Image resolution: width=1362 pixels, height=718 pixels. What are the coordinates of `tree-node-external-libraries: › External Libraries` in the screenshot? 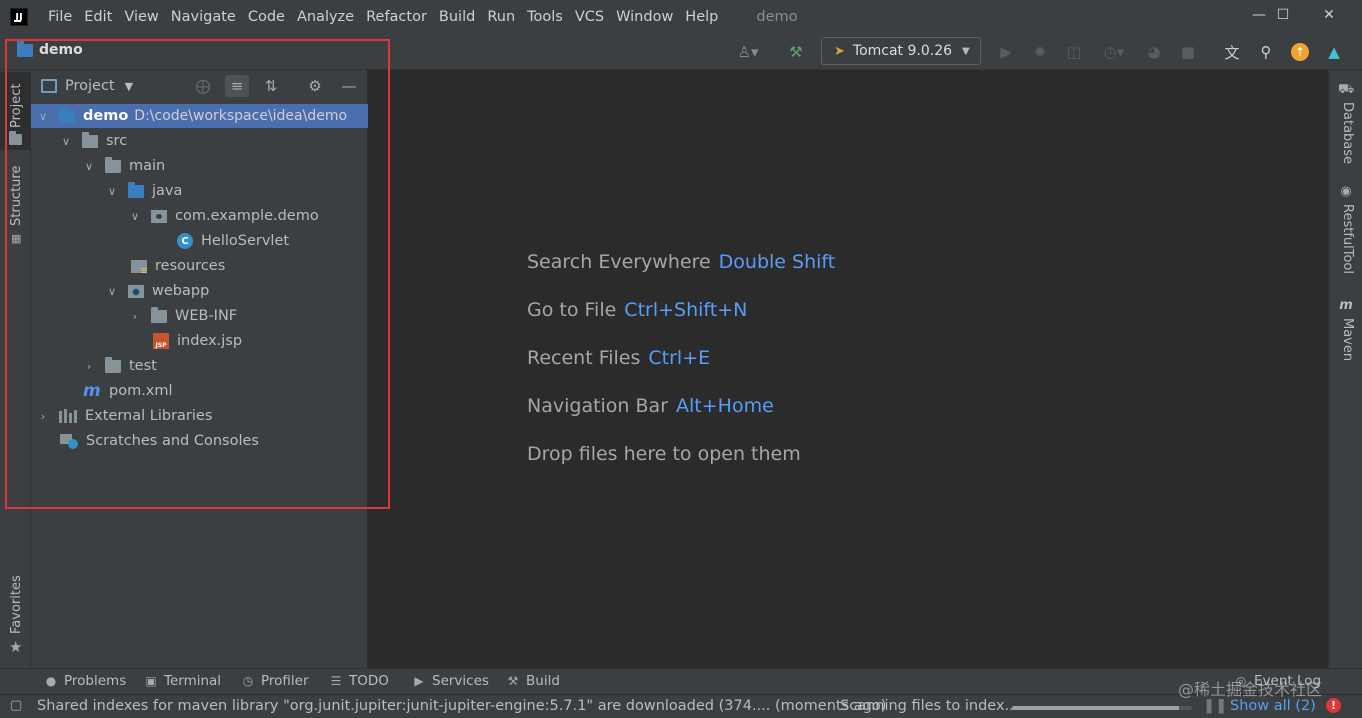 It's located at (199, 416).